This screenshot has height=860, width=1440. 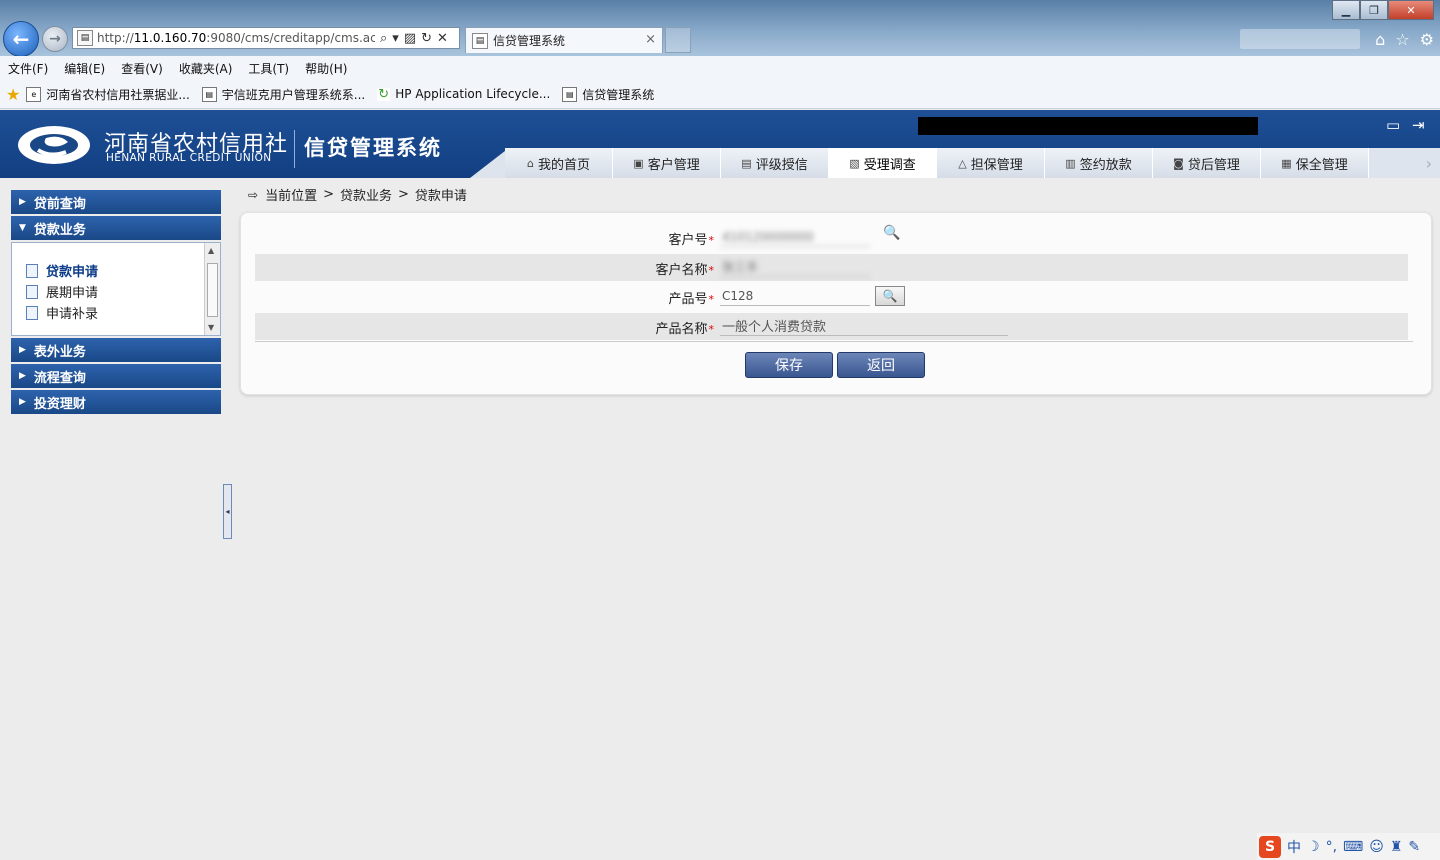 I want to click on skin-icon: ♜, so click(x=1396, y=847).